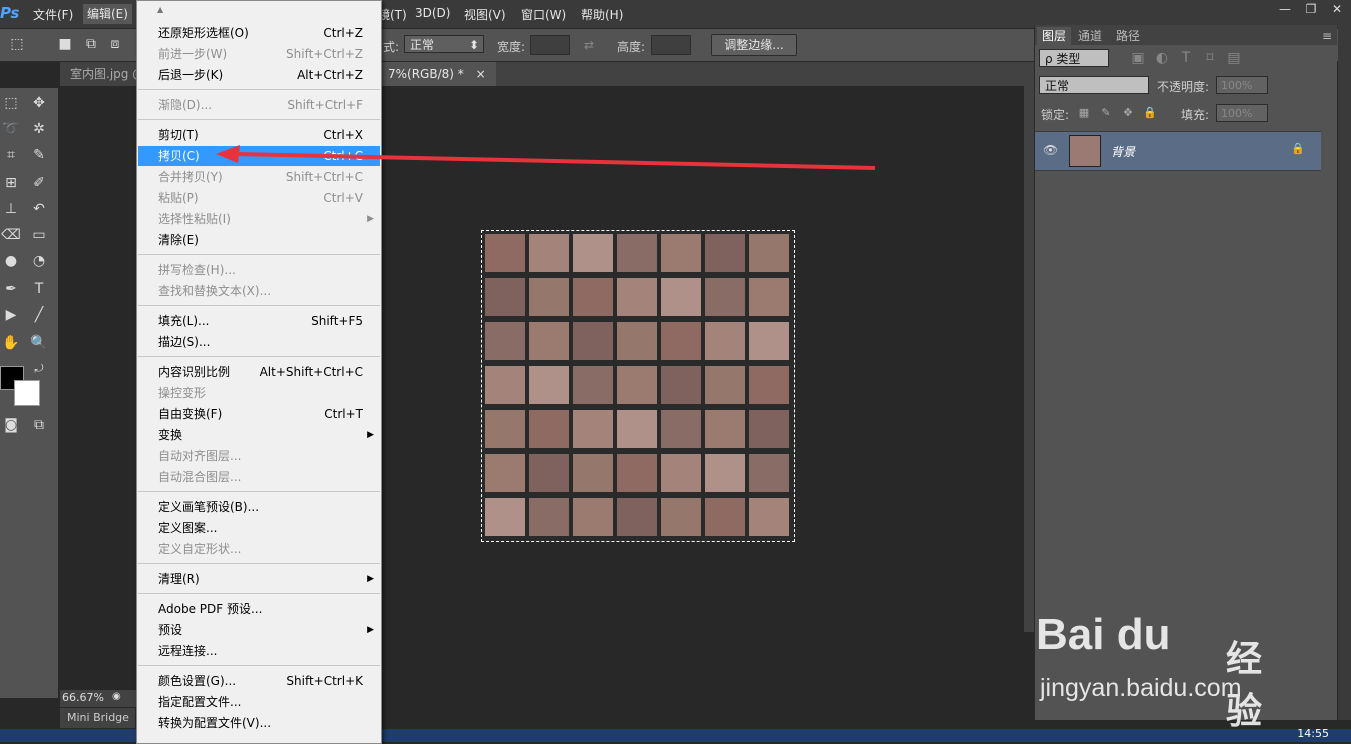  I want to click on arrow-shaft, so click(555, 161).